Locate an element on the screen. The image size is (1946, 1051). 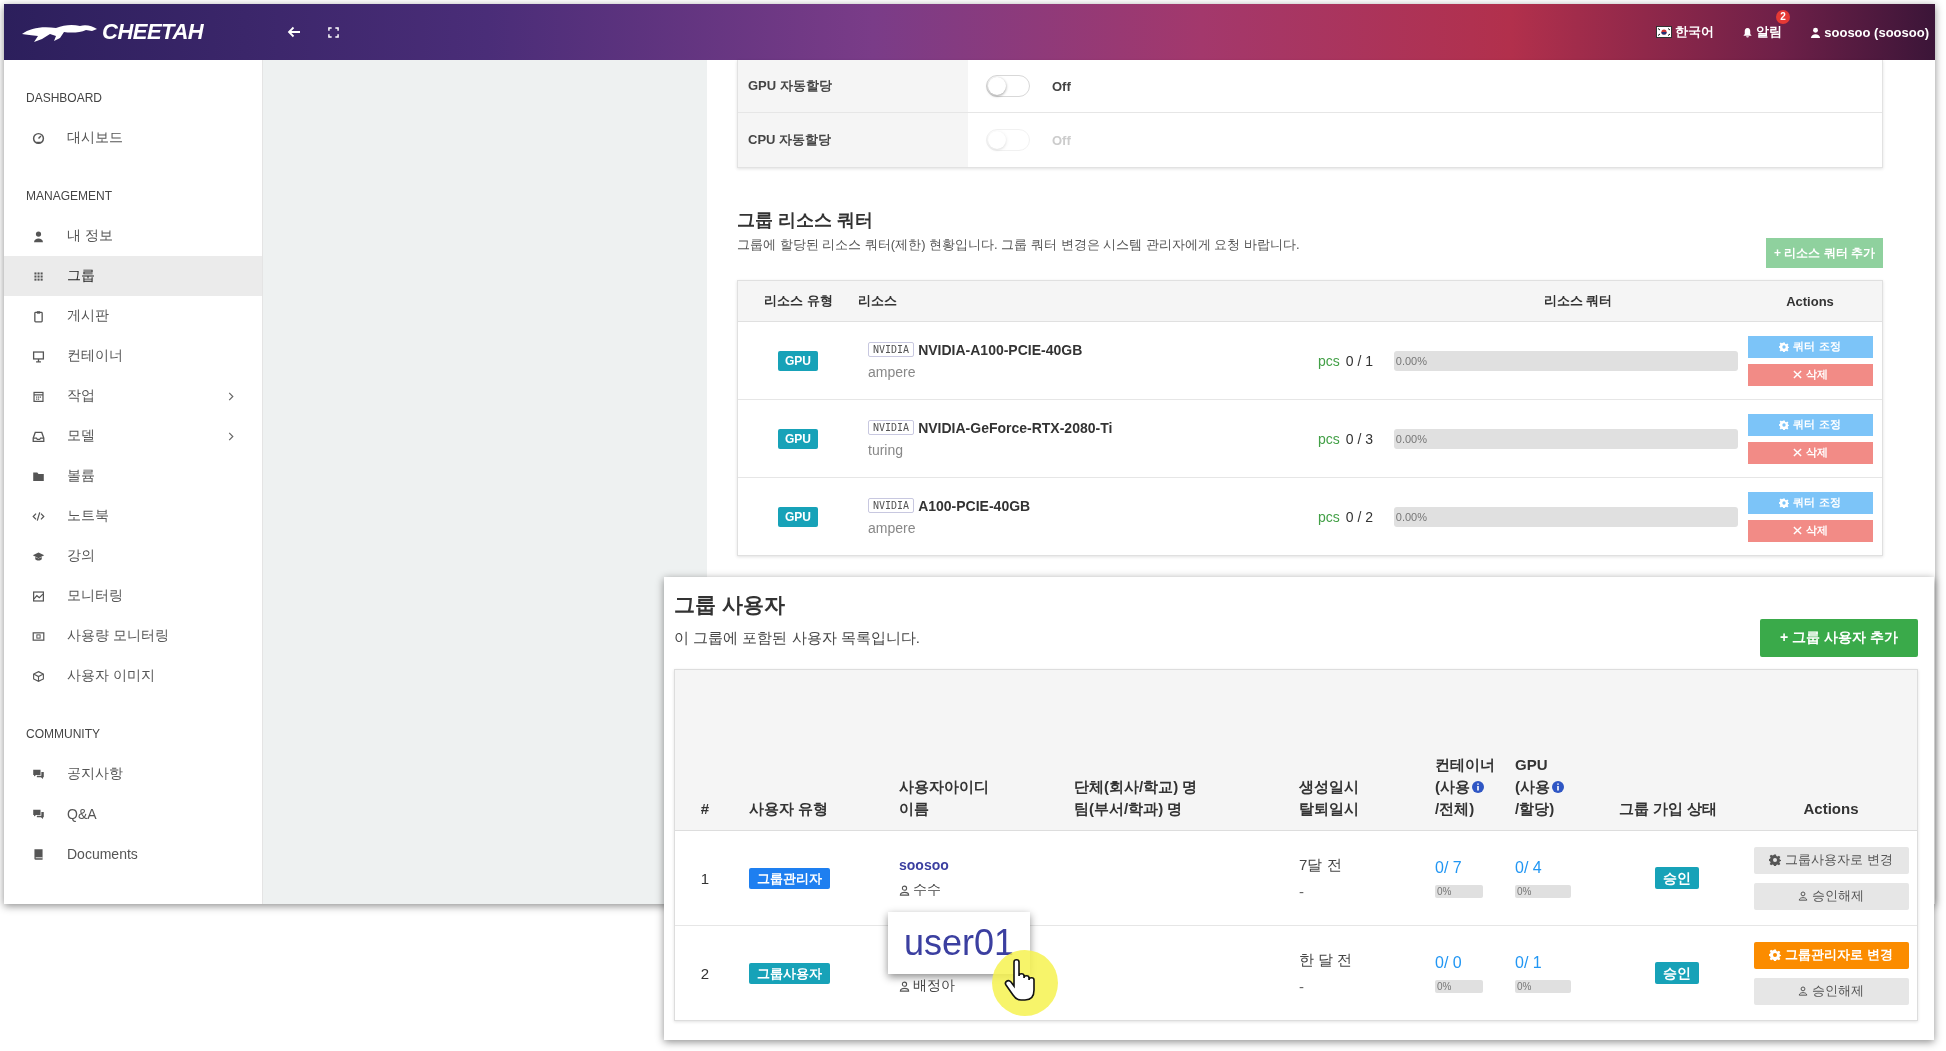
column-header: 그룹 가입 상태 is located at coordinates (1669, 809).